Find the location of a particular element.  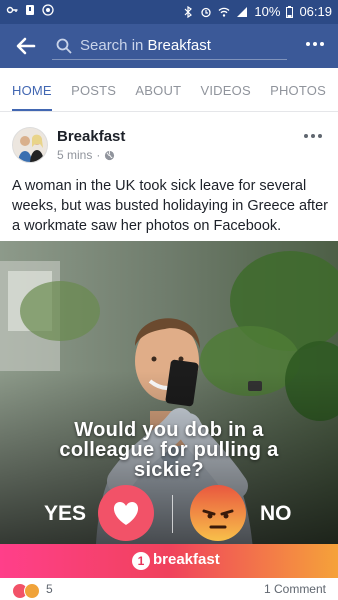

search-icon is located at coordinates (64, 46).